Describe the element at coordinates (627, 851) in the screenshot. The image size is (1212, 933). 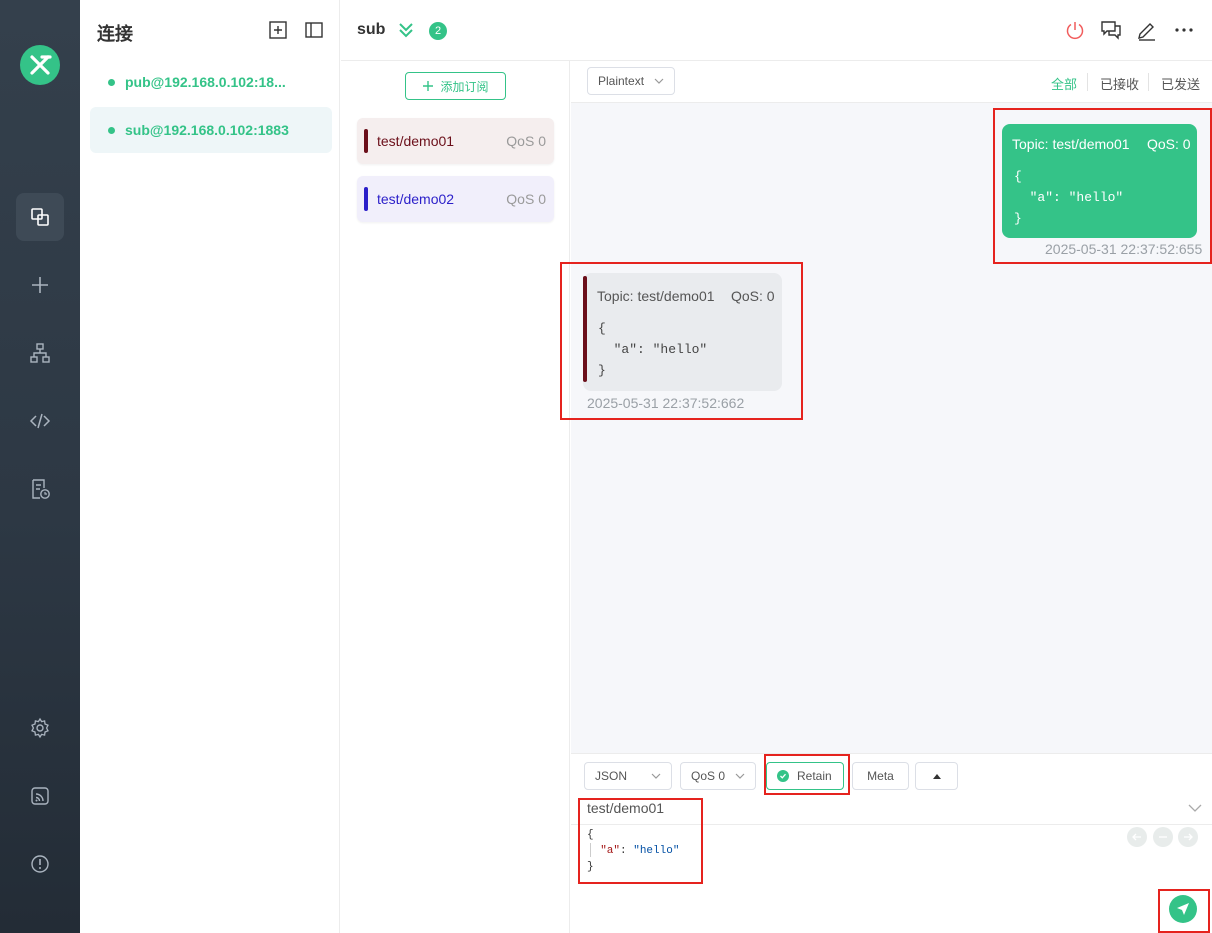
I see `payload-colon: :` at that location.